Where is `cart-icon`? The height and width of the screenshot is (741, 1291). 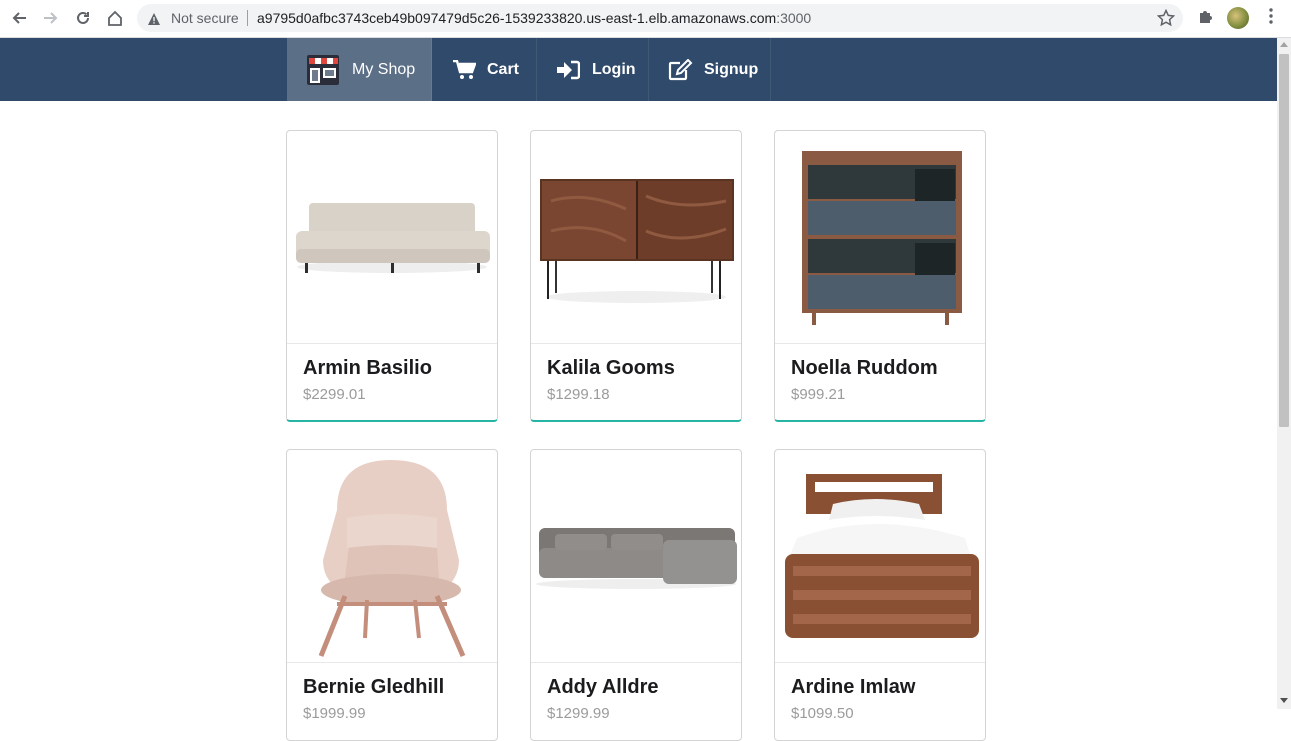 cart-icon is located at coordinates (465, 69).